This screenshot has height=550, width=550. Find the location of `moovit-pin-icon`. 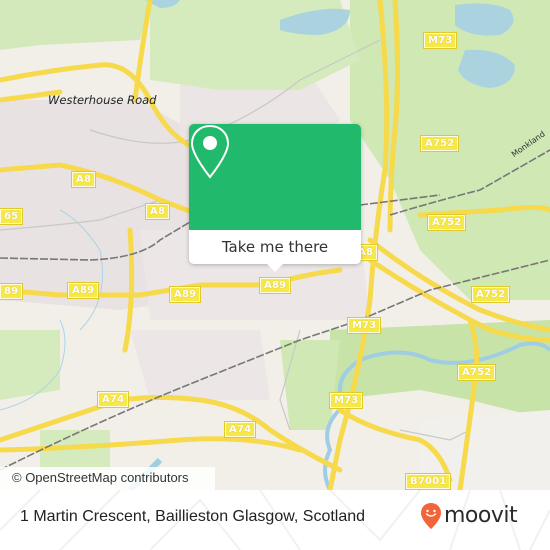

moovit-pin-icon is located at coordinates (431, 516).